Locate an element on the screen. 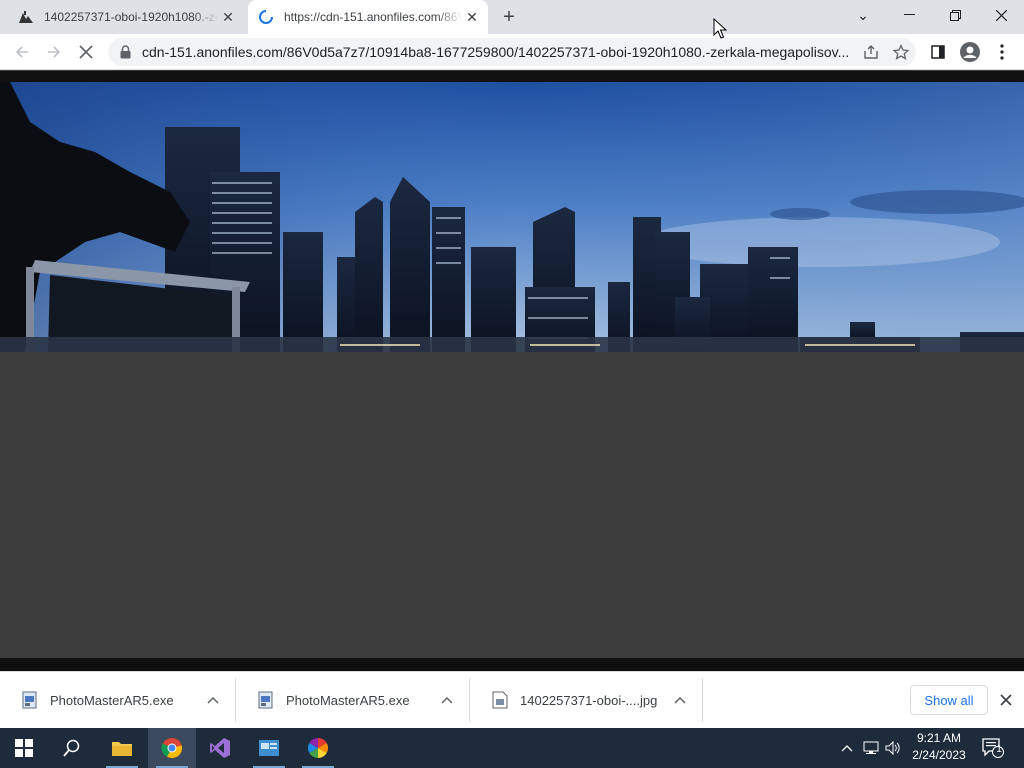 The image size is (1024, 768). restore-icon is located at coordinates (955, 15).